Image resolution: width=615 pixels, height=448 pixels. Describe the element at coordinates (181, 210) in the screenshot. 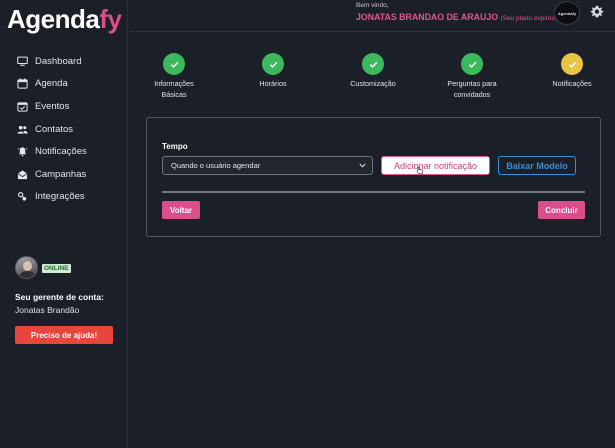

I see `back-button: Voltar` at that location.